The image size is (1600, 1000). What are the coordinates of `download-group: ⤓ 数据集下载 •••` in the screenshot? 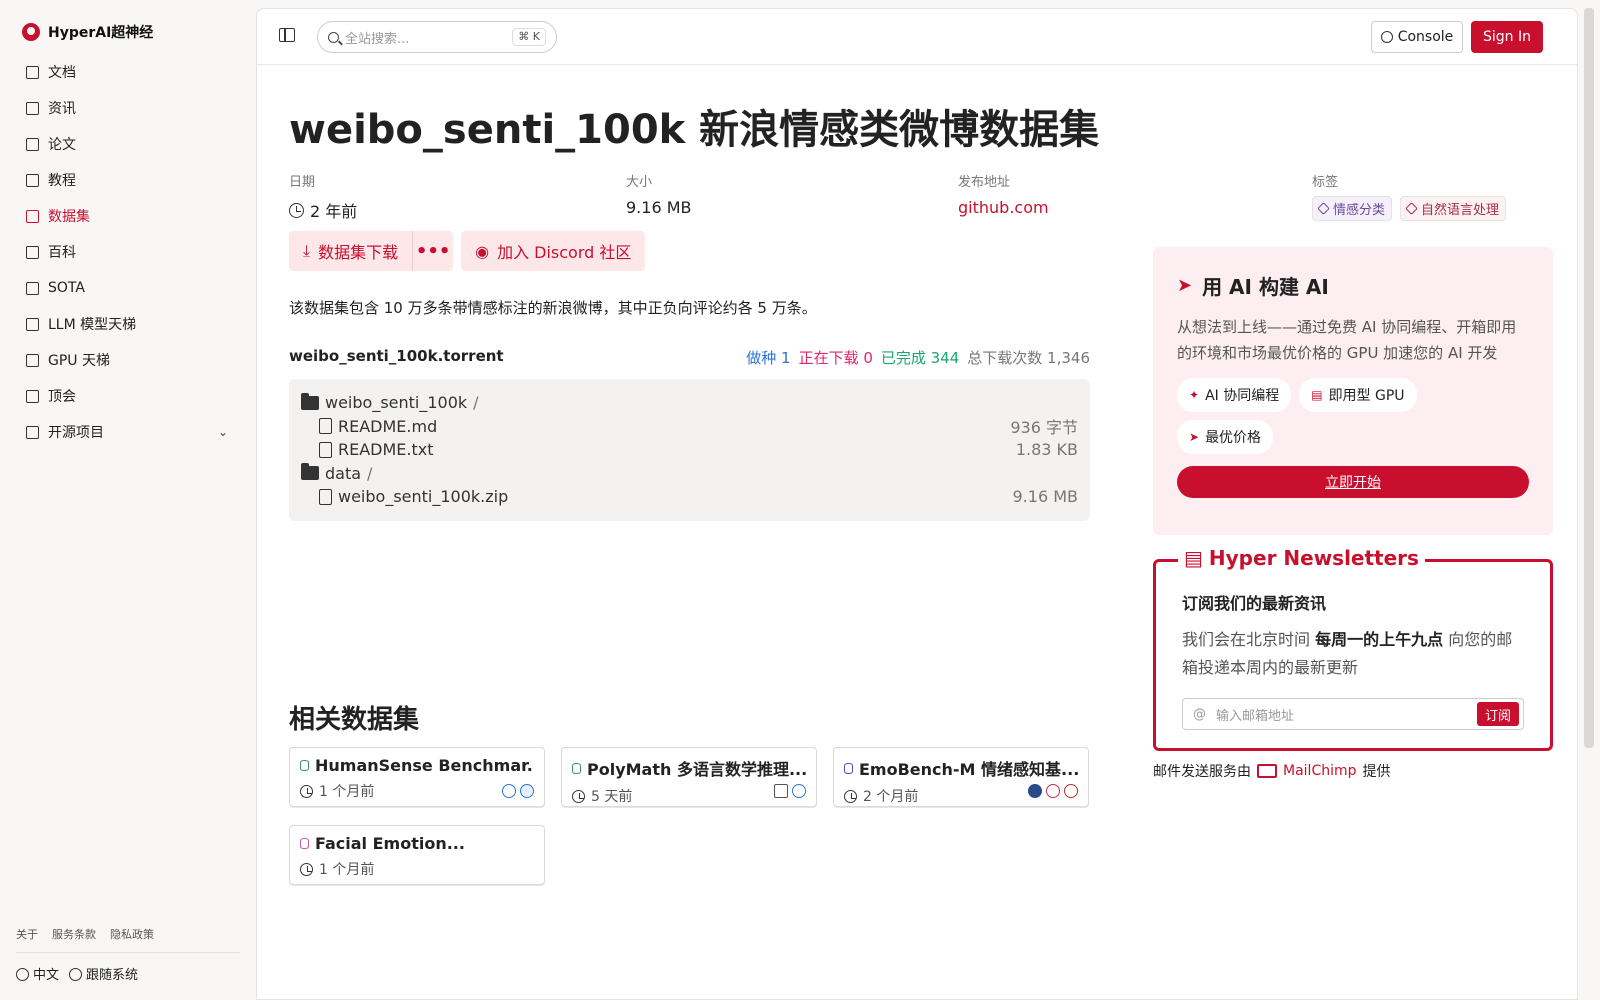 It's located at (371, 251).